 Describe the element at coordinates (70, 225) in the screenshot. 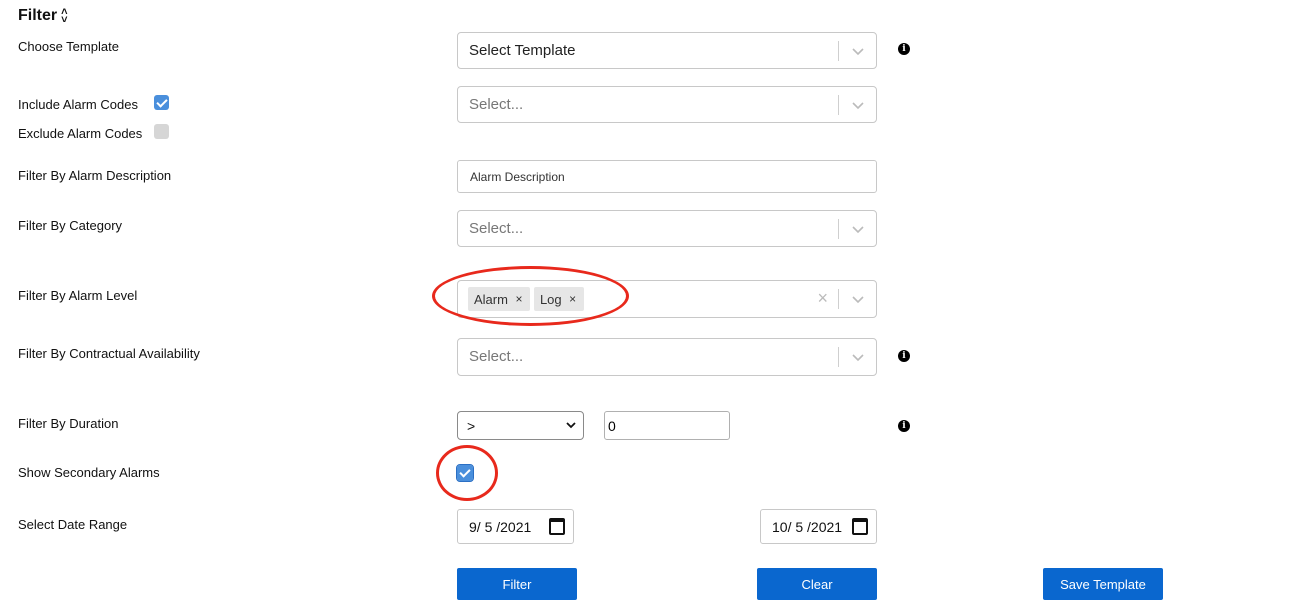

I see `category-label: Filter By Category` at that location.